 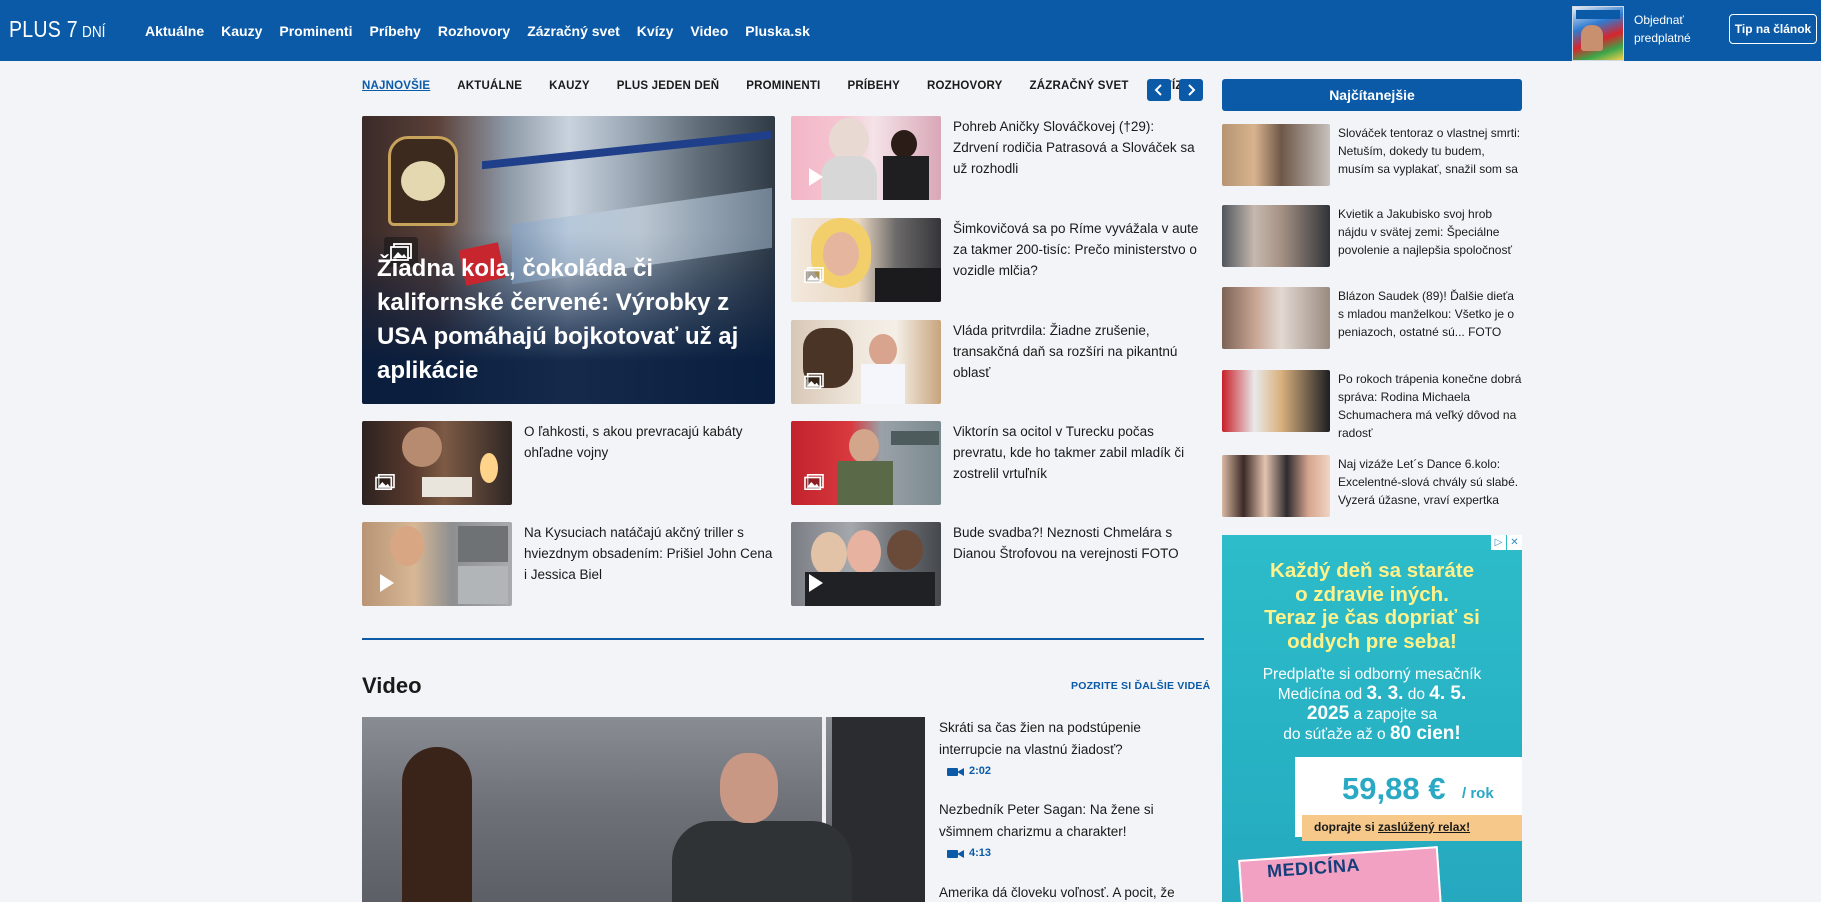 What do you see at coordinates (1424, 827) in the screenshot?
I see `ad-relax-link: zaslúžený relax!` at bounding box center [1424, 827].